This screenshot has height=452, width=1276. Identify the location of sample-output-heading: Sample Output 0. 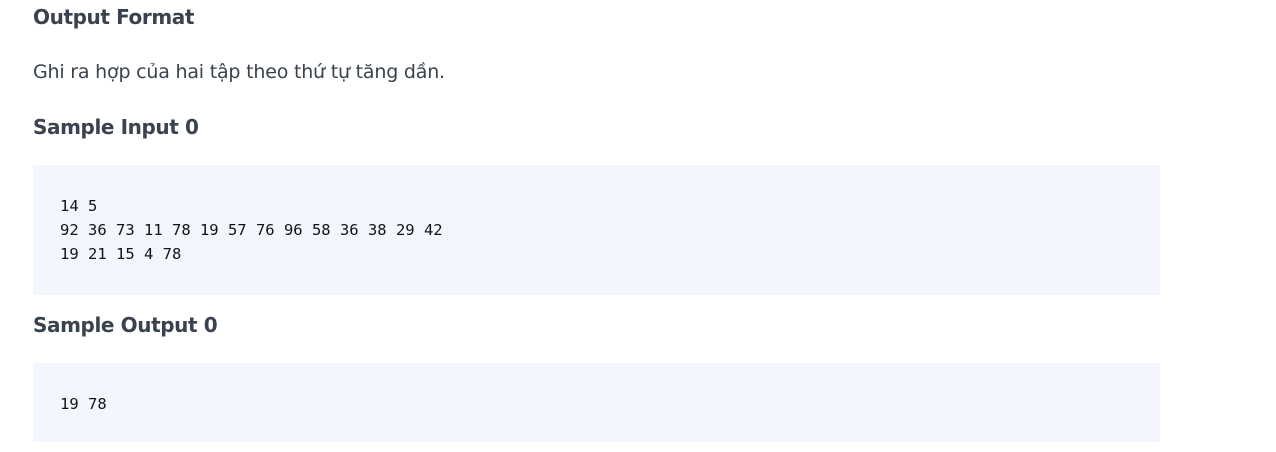
(125, 325).